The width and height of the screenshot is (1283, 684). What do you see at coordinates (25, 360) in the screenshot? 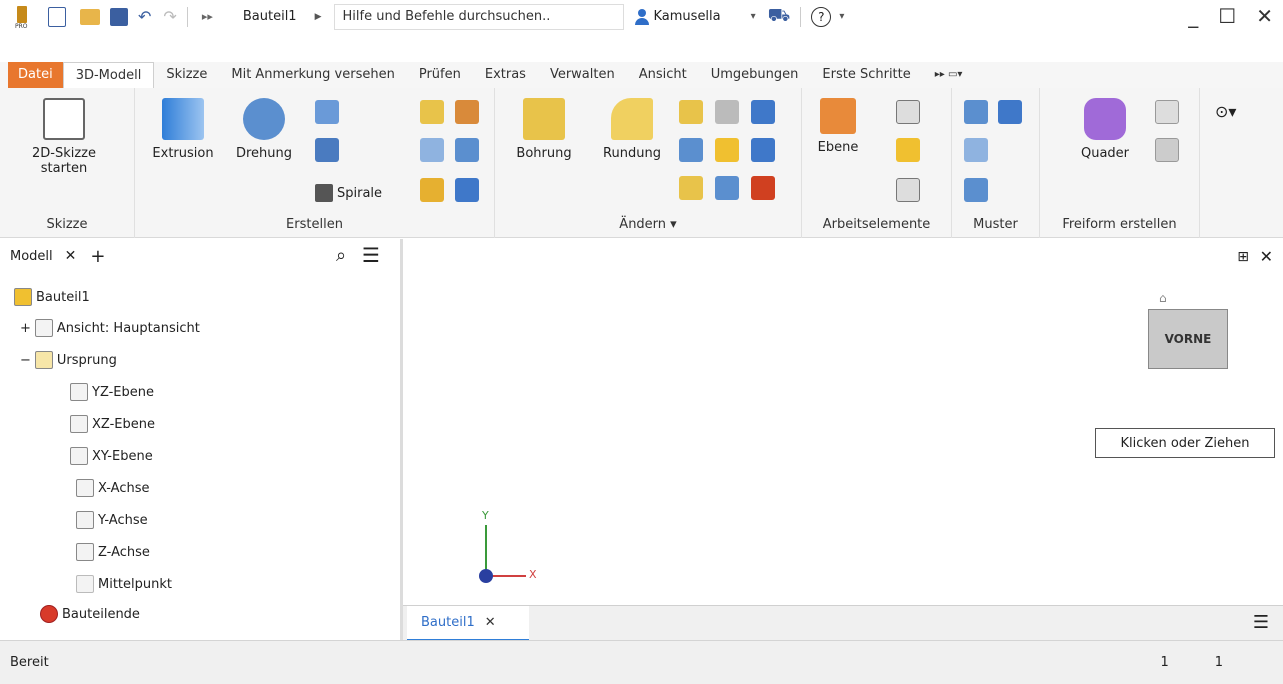
I see `collapse-minus-icon: −` at bounding box center [25, 360].